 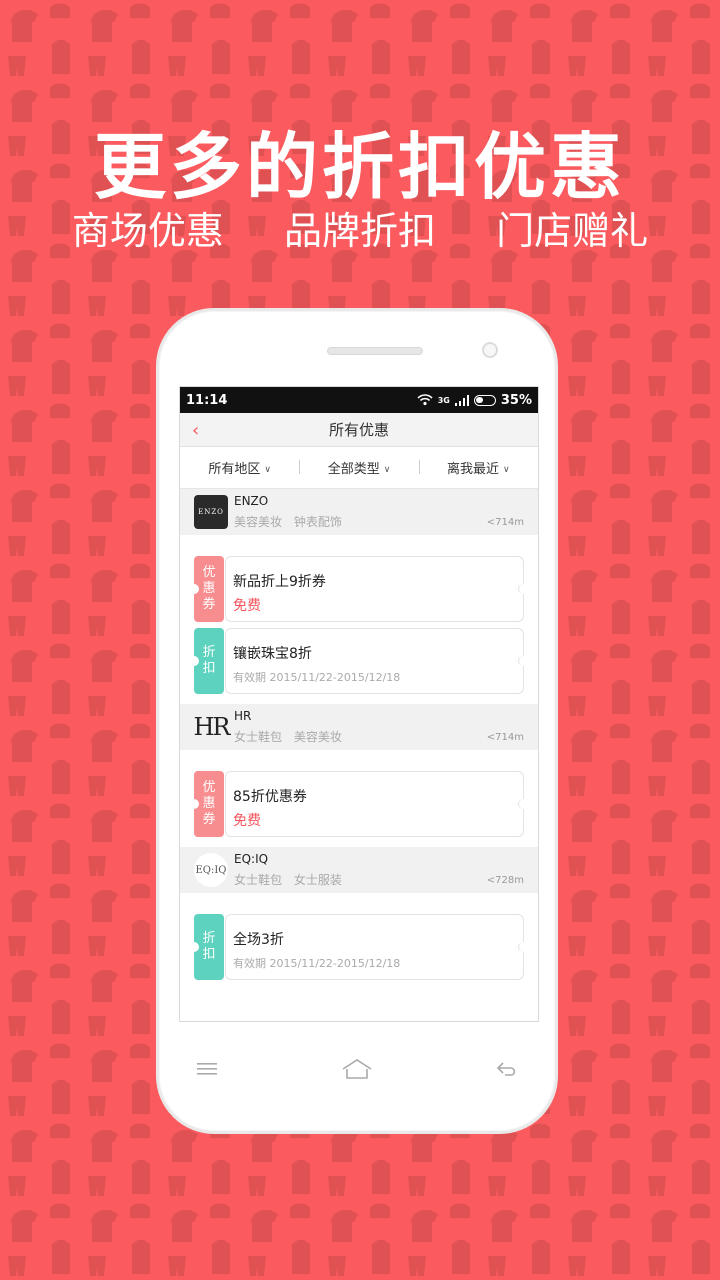 What do you see at coordinates (359, 870) in the screenshot?
I see `shop-header: EQ:IQ EQ:IQ 女士鞋包 女士服装 <728m` at bounding box center [359, 870].